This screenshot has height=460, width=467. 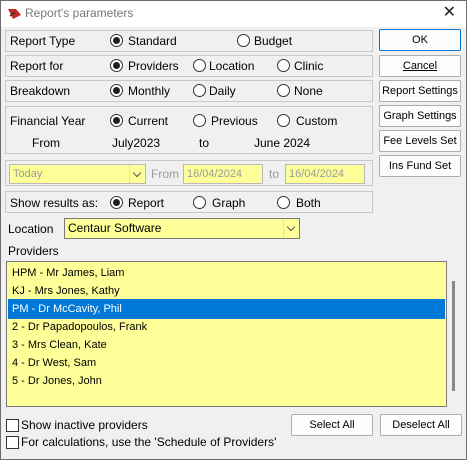 I want to click on radio-clinic, so click(x=283, y=65).